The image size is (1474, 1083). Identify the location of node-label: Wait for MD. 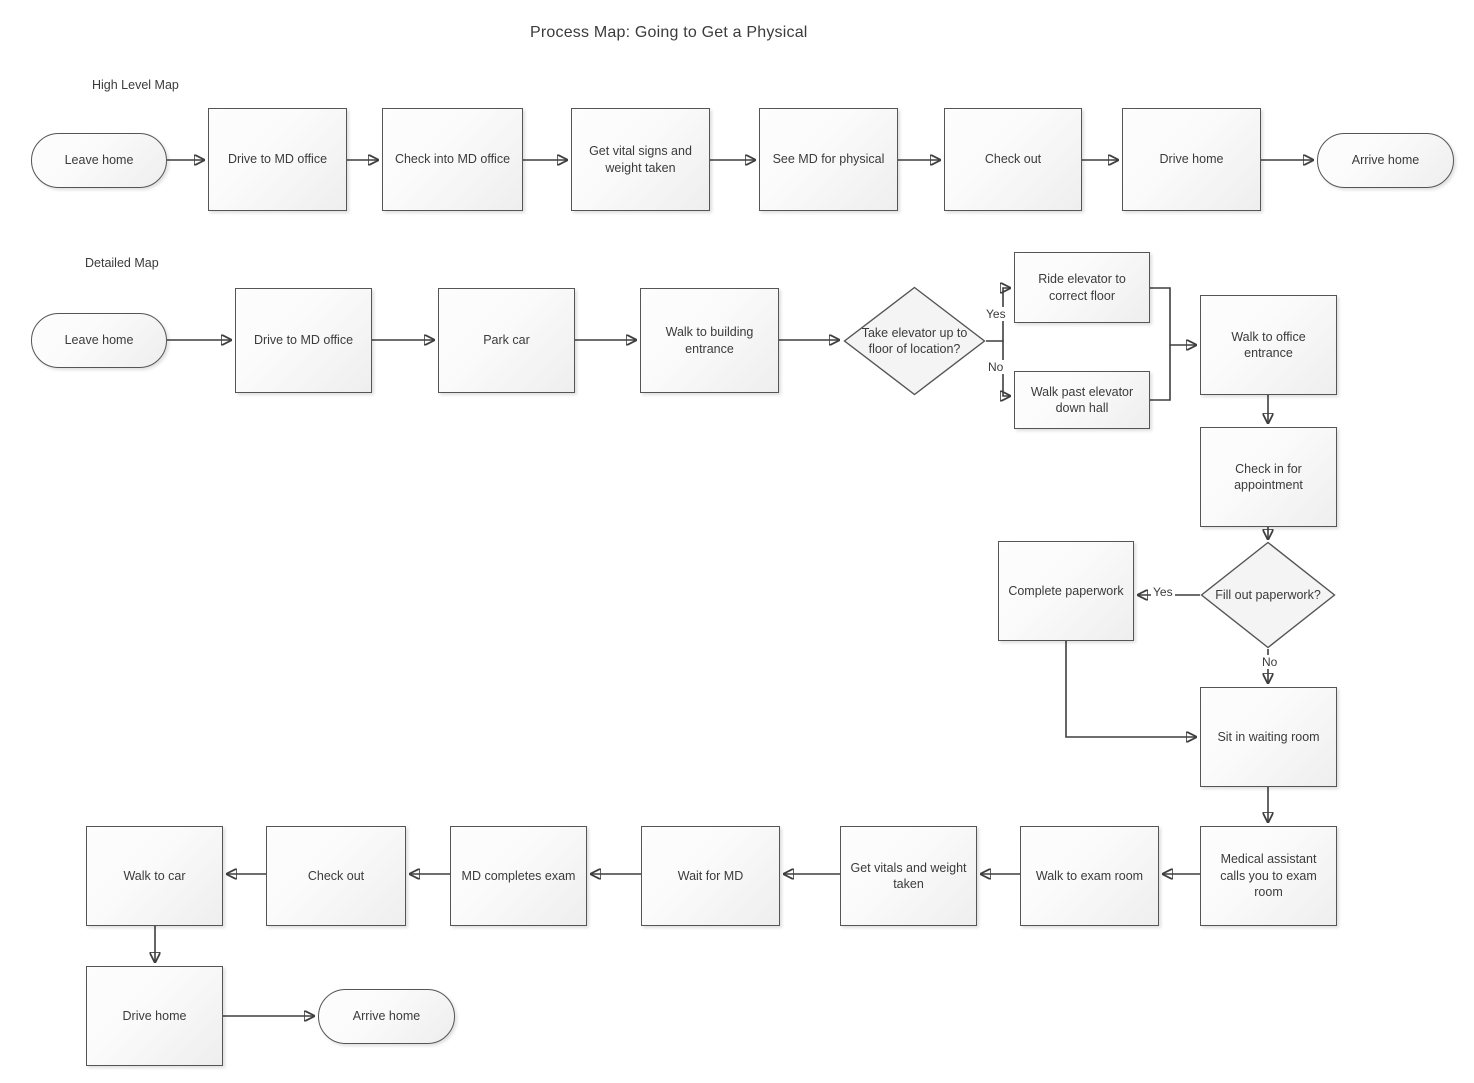
(710, 875).